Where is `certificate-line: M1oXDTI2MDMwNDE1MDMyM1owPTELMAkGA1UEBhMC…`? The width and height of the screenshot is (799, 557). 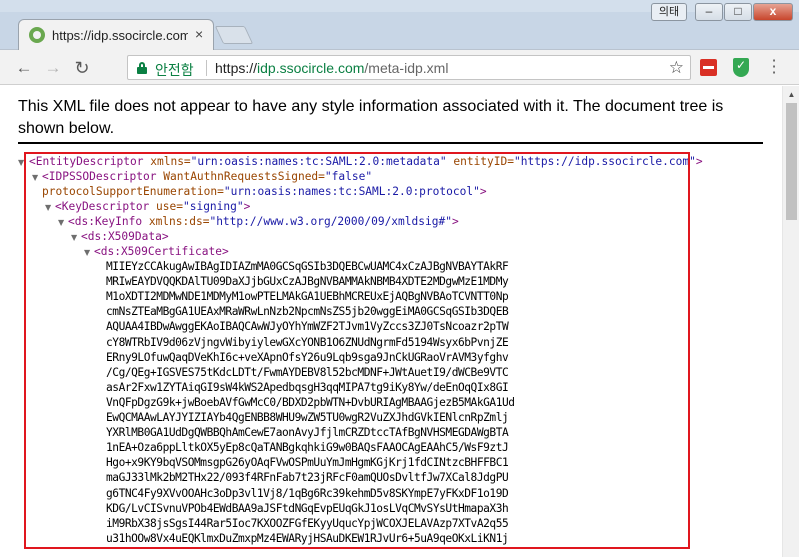
certificate-line: M1oXDTI2MDMwNDE1MDMyM1owPTELMAkGA1UEBhMC… is located at coordinates (307, 297).